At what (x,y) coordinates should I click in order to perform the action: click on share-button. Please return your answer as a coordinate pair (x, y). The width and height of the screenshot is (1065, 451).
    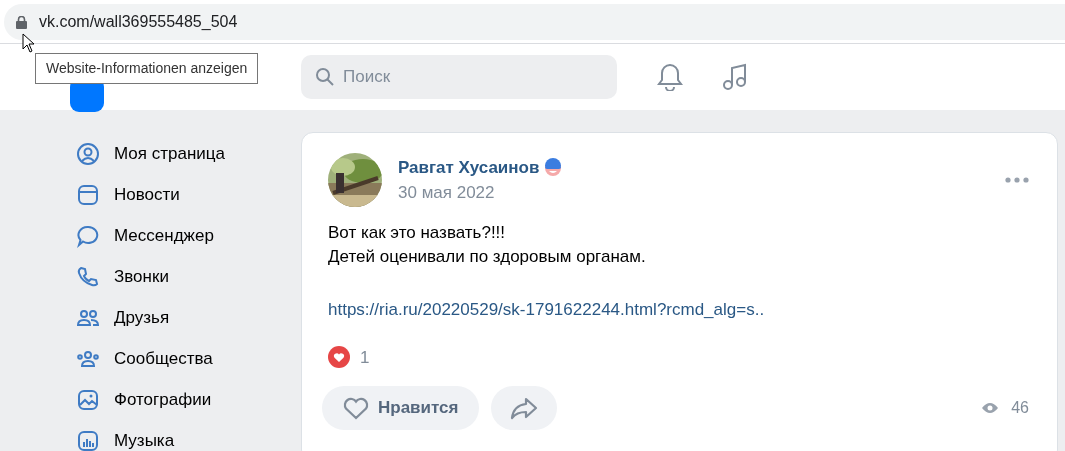
    Looking at the image, I should click on (523, 408).